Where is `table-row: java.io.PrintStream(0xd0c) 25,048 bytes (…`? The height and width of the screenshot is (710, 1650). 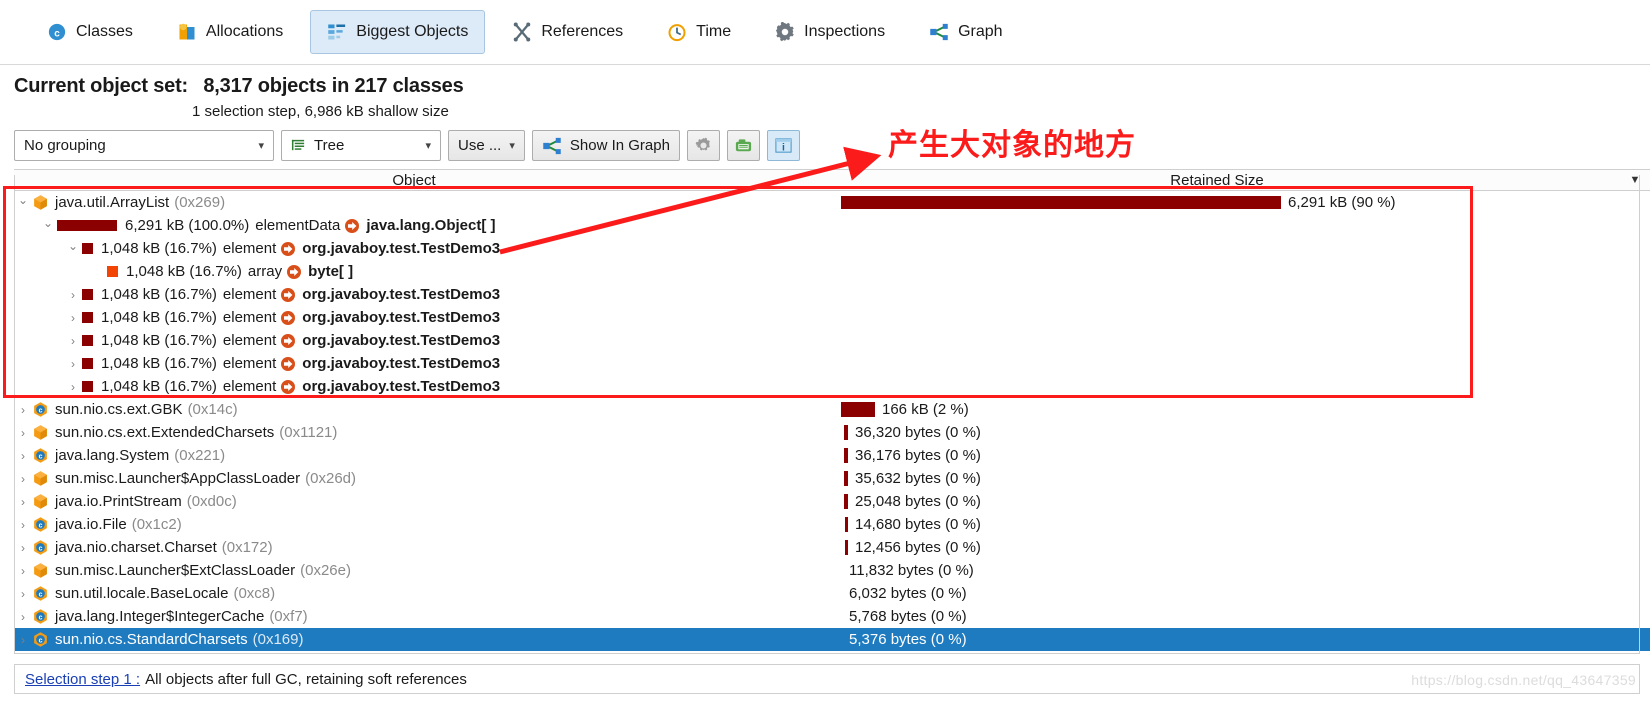 table-row: java.io.PrintStream(0xd0c) 25,048 bytes (… is located at coordinates (832, 501).